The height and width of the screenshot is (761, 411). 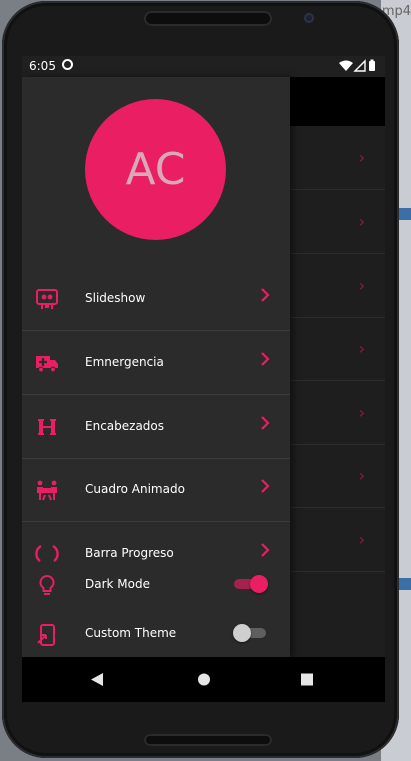 What do you see at coordinates (203, 66) in the screenshot?
I see `status-bar: 6:05` at bounding box center [203, 66].